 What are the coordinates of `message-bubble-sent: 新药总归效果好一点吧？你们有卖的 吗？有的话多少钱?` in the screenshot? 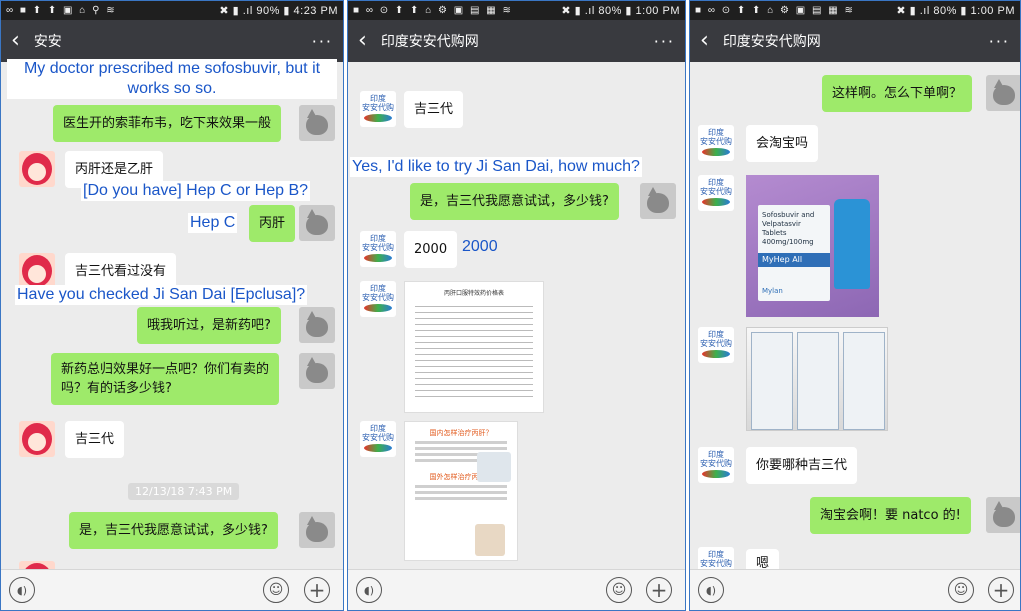 It's located at (165, 379).